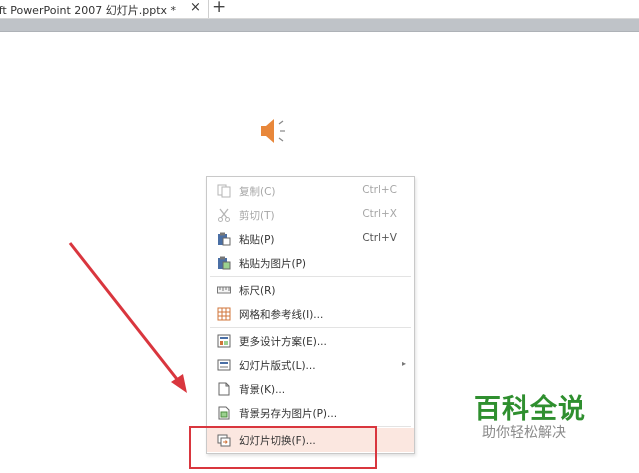 The image size is (639, 473). What do you see at coordinates (224, 365) in the screenshot?
I see `layout-icon` at bounding box center [224, 365].